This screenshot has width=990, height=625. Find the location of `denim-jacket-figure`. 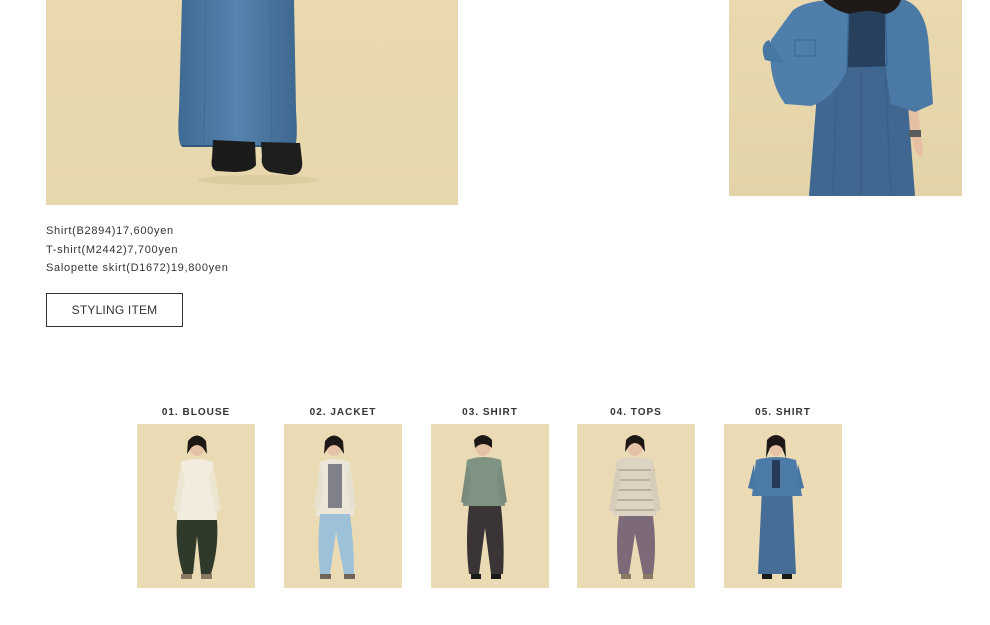

denim-jacket-figure is located at coordinates (847, 98).